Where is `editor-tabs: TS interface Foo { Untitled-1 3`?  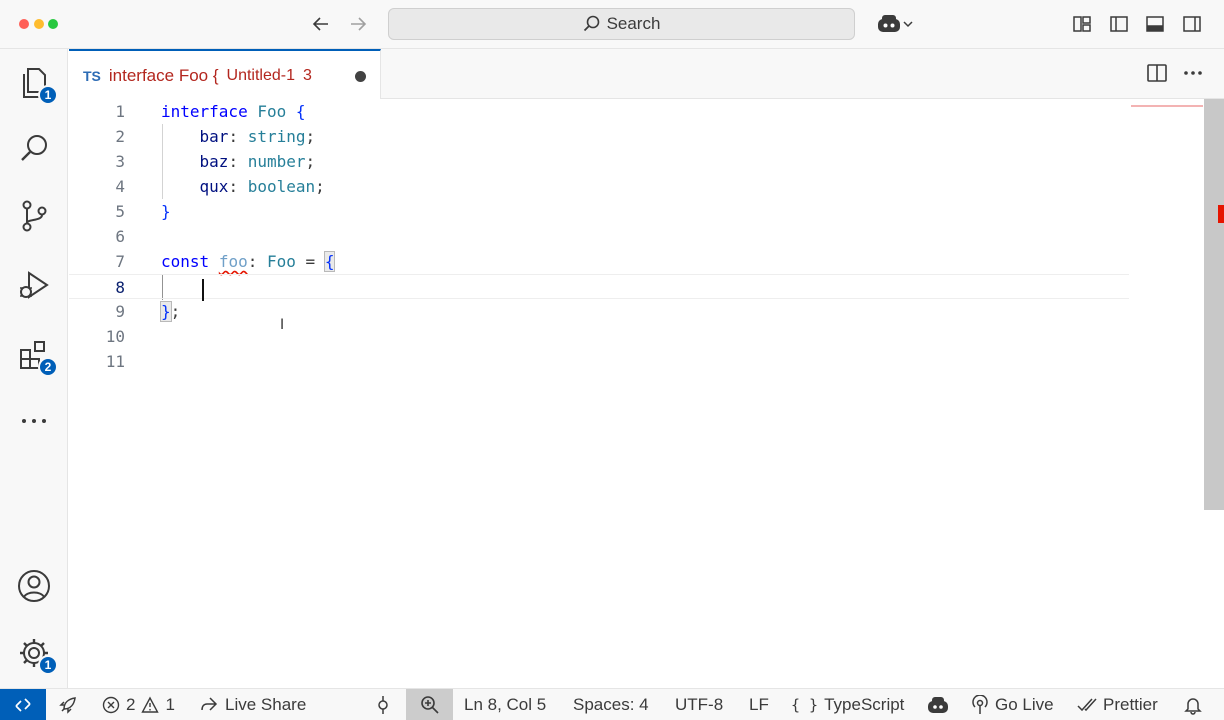 editor-tabs: TS interface Foo { Untitled-1 3 is located at coordinates (646, 74).